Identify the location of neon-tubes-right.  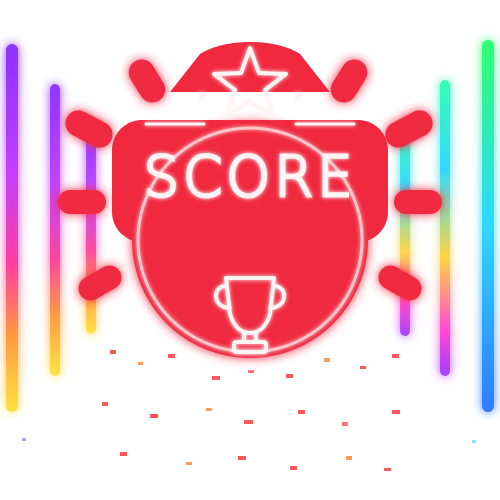
(447, 226).